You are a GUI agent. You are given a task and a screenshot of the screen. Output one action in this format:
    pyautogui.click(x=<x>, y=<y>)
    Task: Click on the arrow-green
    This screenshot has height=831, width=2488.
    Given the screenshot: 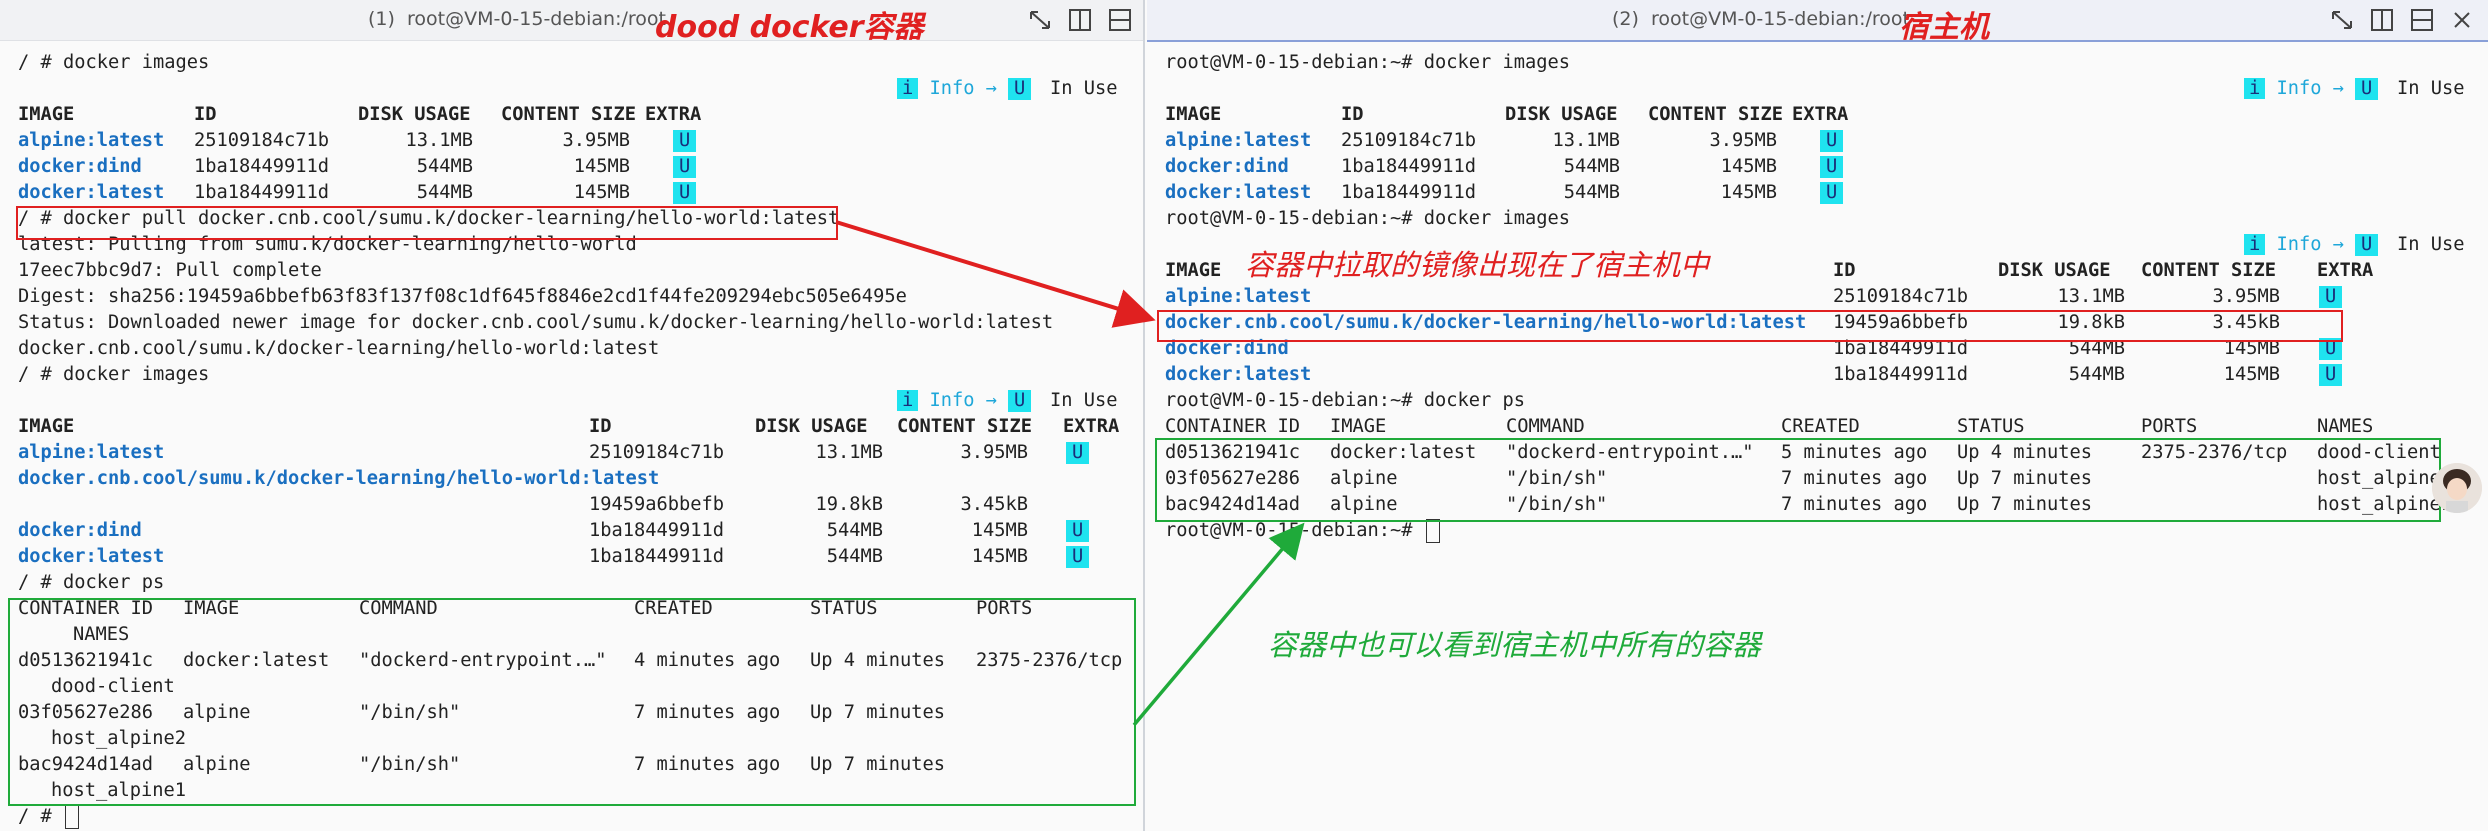 What is the action you would take?
    pyautogui.click(x=1218, y=624)
    